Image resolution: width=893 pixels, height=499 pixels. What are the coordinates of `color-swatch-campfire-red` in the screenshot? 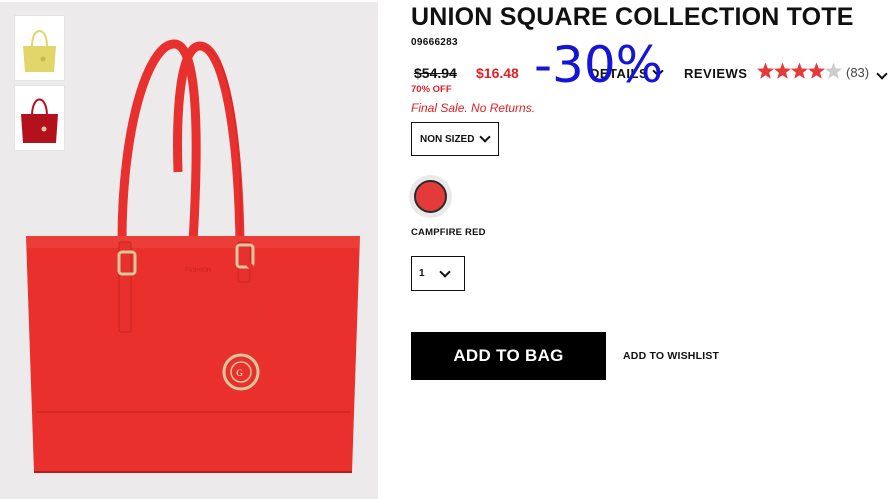 It's located at (430, 196).